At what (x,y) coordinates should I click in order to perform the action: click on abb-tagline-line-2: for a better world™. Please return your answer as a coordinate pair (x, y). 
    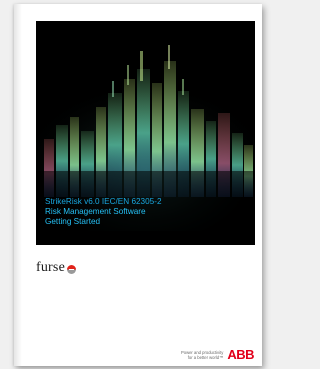
    Looking at the image, I should click on (205, 357).